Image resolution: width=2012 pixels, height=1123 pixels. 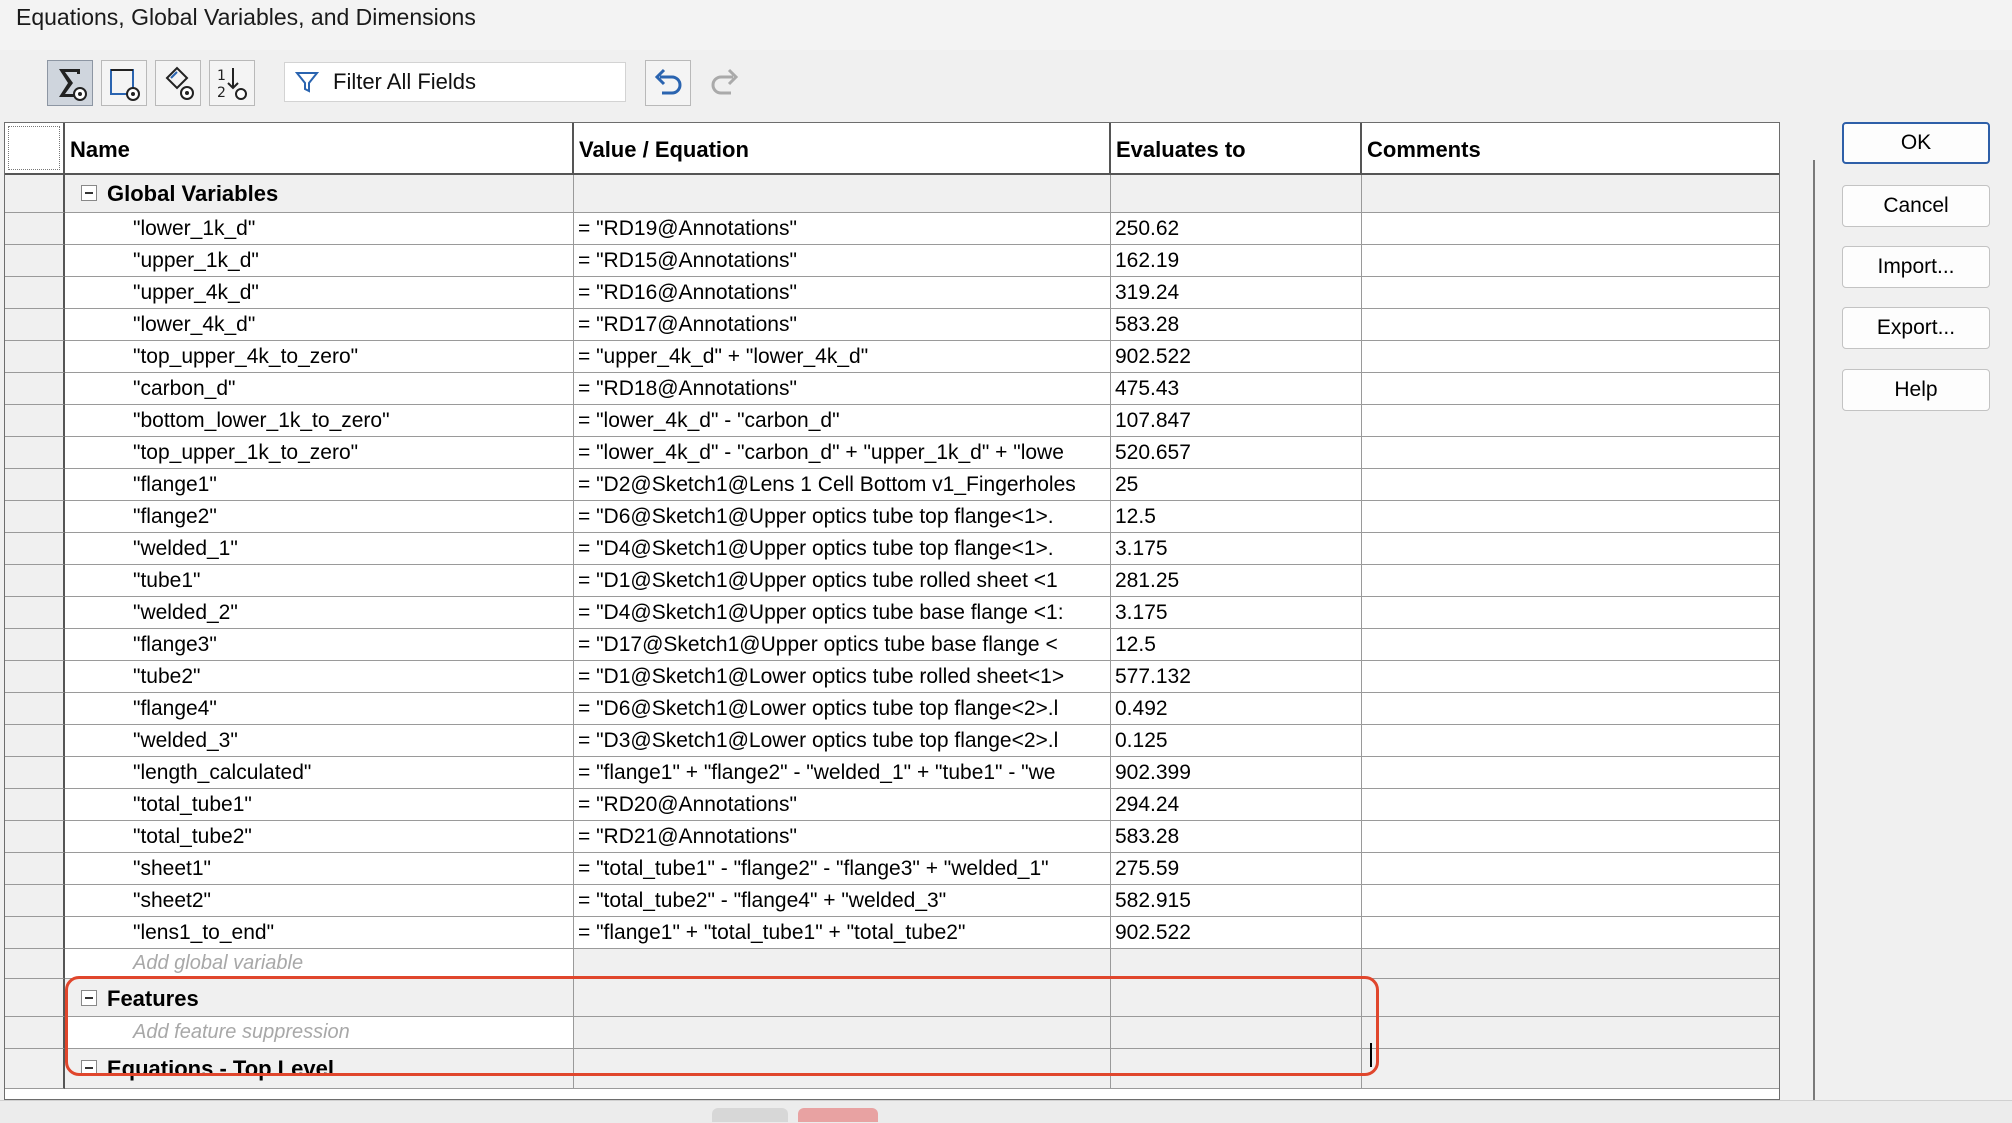 What do you see at coordinates (1236, 901) in the screenshot?
I see `evaluates-to-cell: 582.915` at bounding box center [1236, 901].